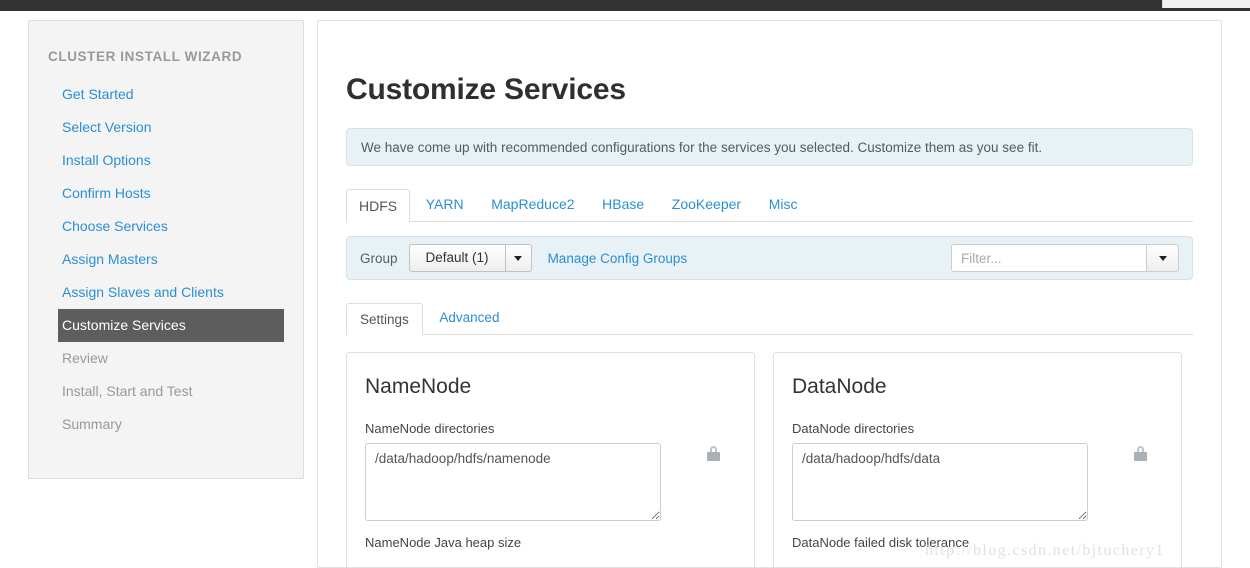 The width and height of the screenshot is (1250, 568). What do you see at coordinates (706, 205) in the screenshot?
I see `tab-zookeeper: ZooKeeper` at bounding box center [706, 205].